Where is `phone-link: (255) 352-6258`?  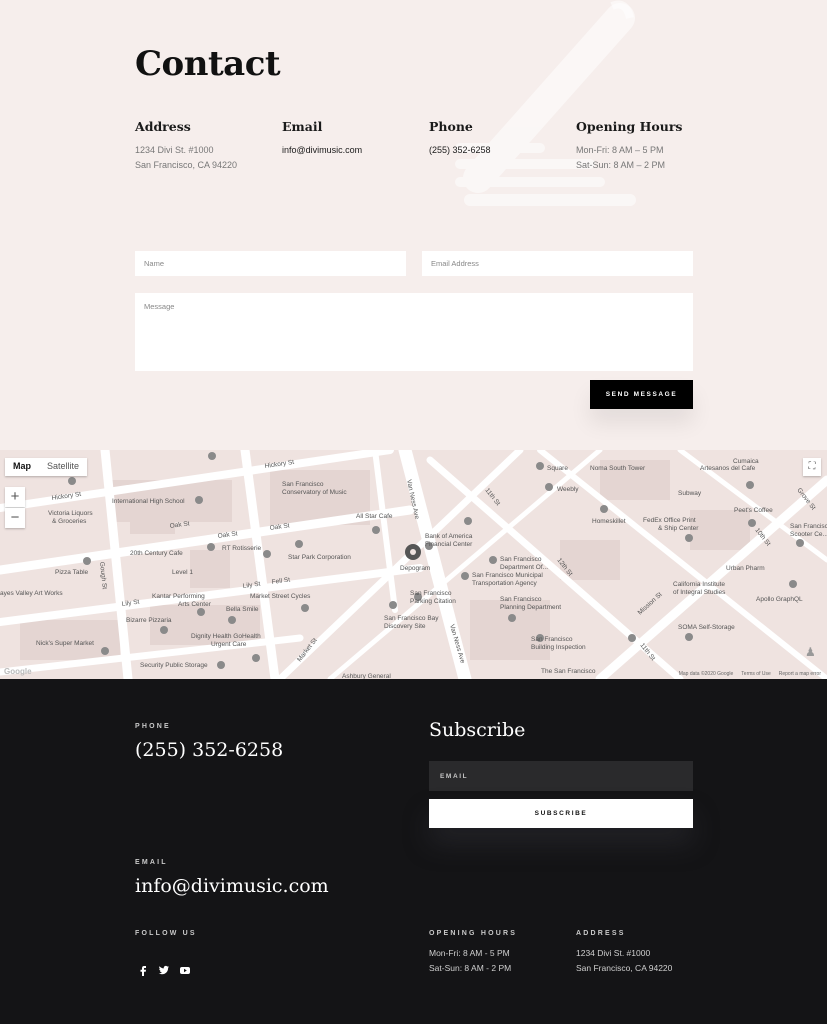 phone-link: (255) 352-6258 is located at coordinates (499, 150).